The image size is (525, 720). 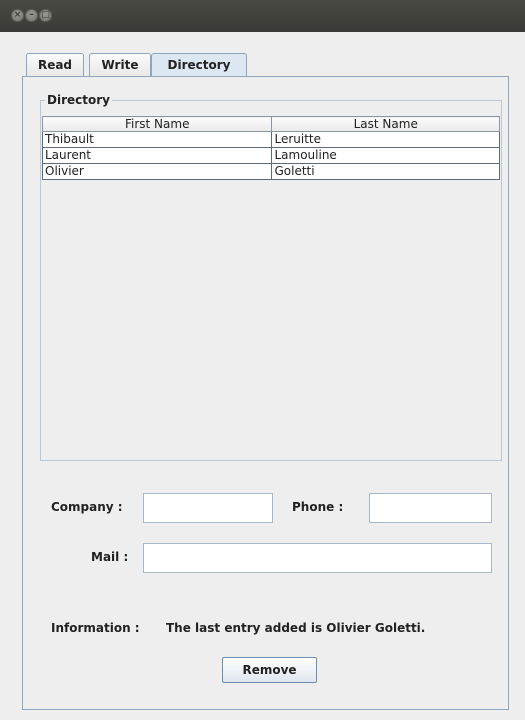 What do you see at coordinates (385, 124) in the screenshot?
I see `column-header-last-name: Last Name` at bounding box center [385, 124].